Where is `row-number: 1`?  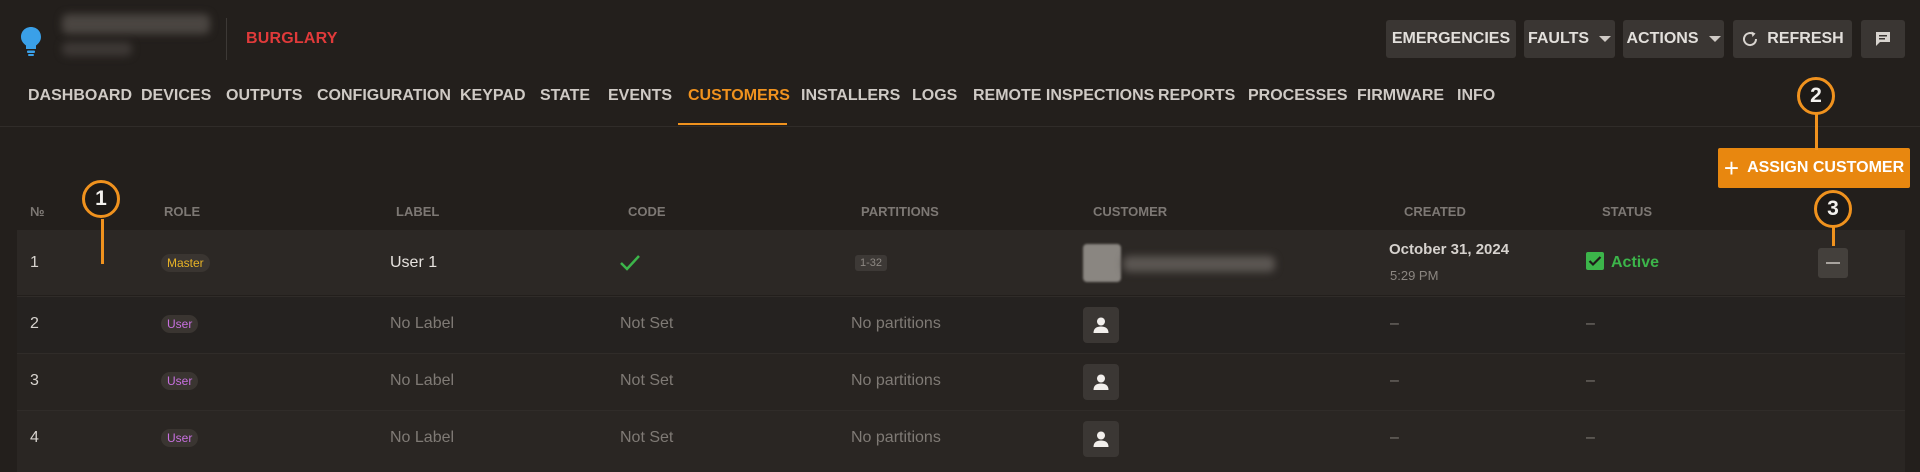 row-number: 1 is located at coordinates (34, 262).